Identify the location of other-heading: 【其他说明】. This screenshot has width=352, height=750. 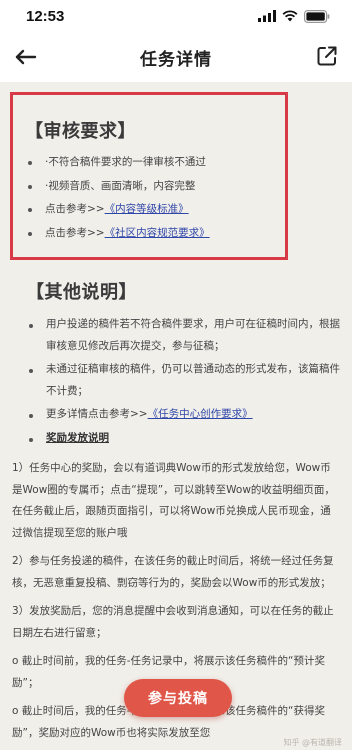
(81, 292).